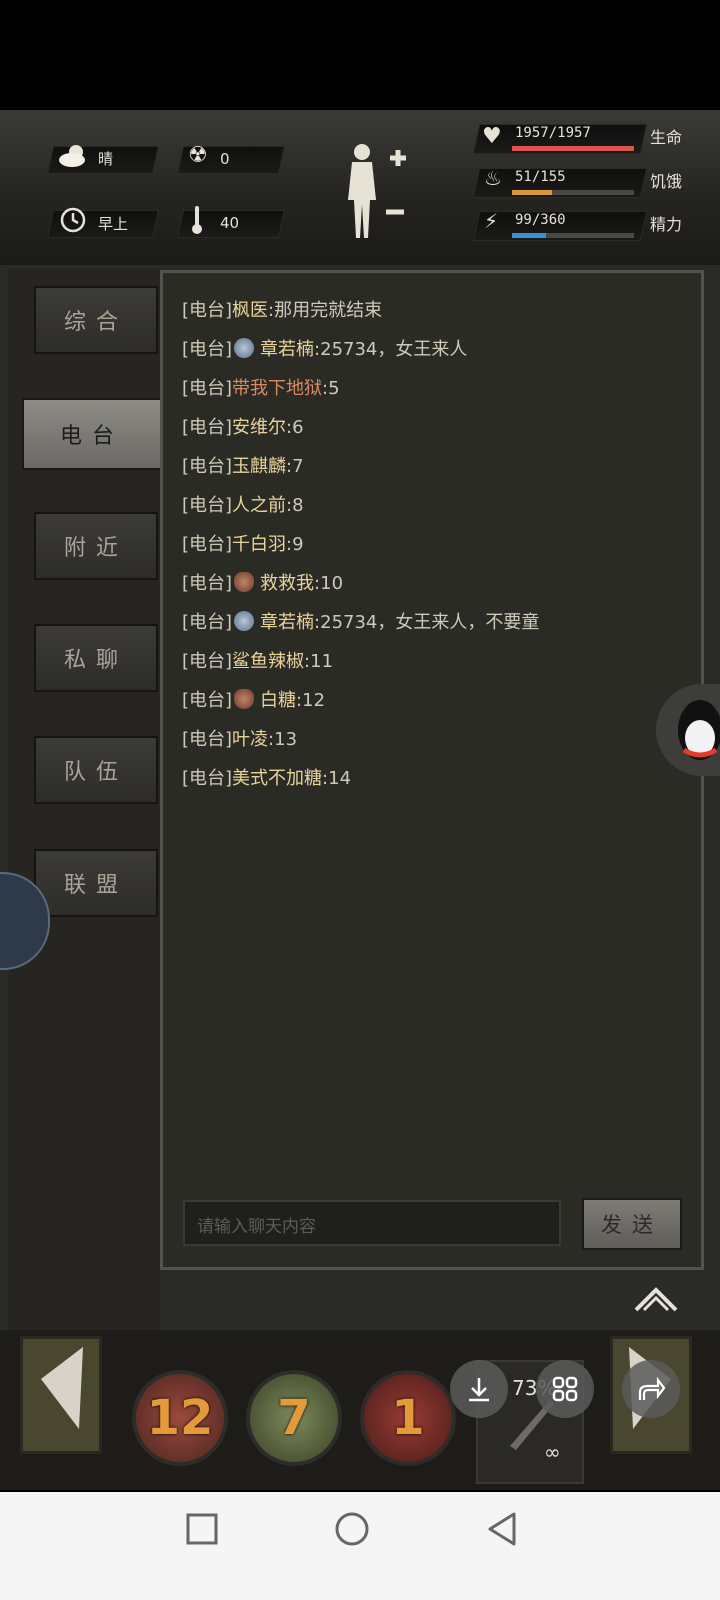  Describe the element at coordinates (295, 466) in the screenshot. I see `message-text: :7` at that location.